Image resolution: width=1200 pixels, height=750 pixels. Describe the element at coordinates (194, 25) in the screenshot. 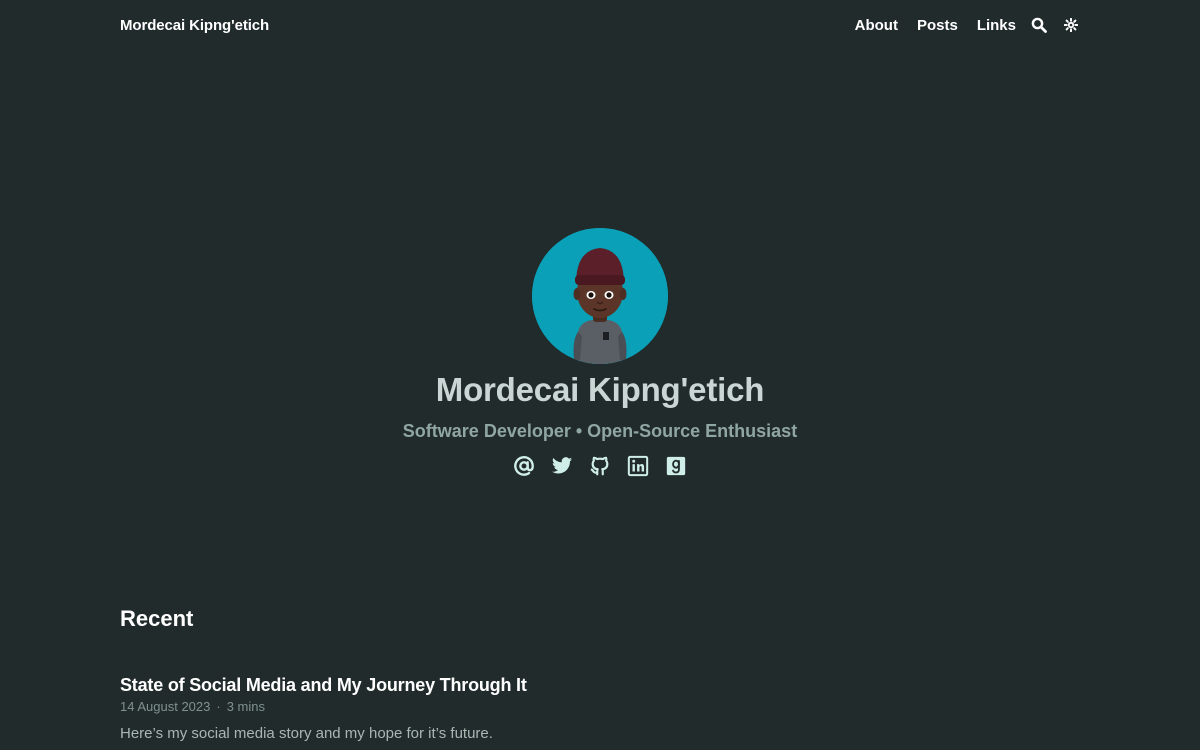

I see `site-title-link: Mordecai Kipng'etich` at that location.